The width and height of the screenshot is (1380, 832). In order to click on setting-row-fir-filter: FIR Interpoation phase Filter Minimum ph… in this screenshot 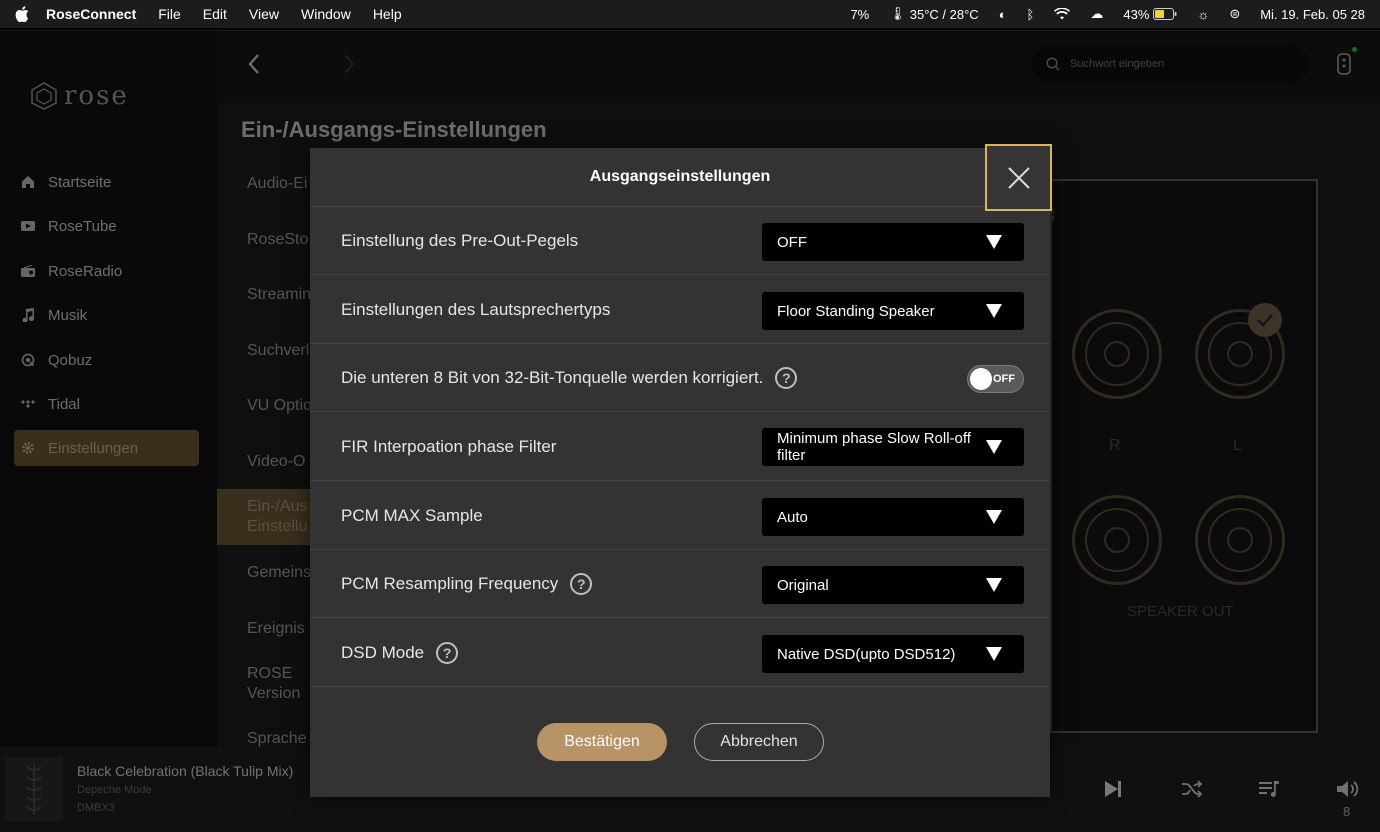, I will do `click(680, 447)`.